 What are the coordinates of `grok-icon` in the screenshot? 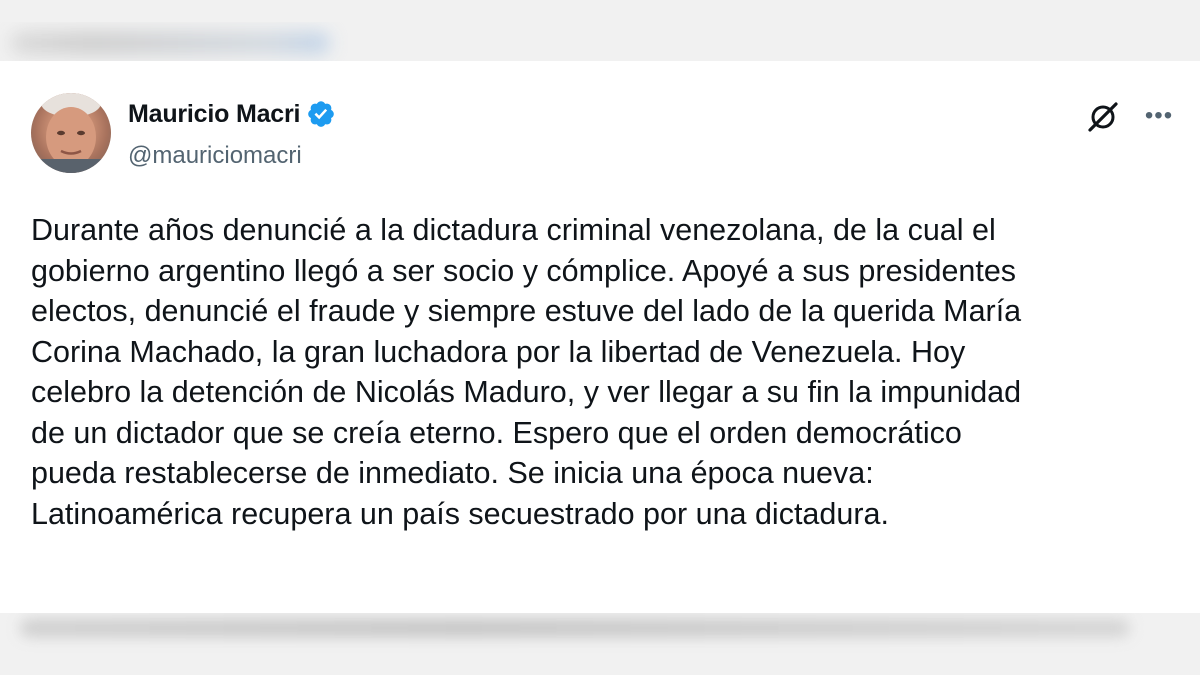 It's located at (1103, 117).